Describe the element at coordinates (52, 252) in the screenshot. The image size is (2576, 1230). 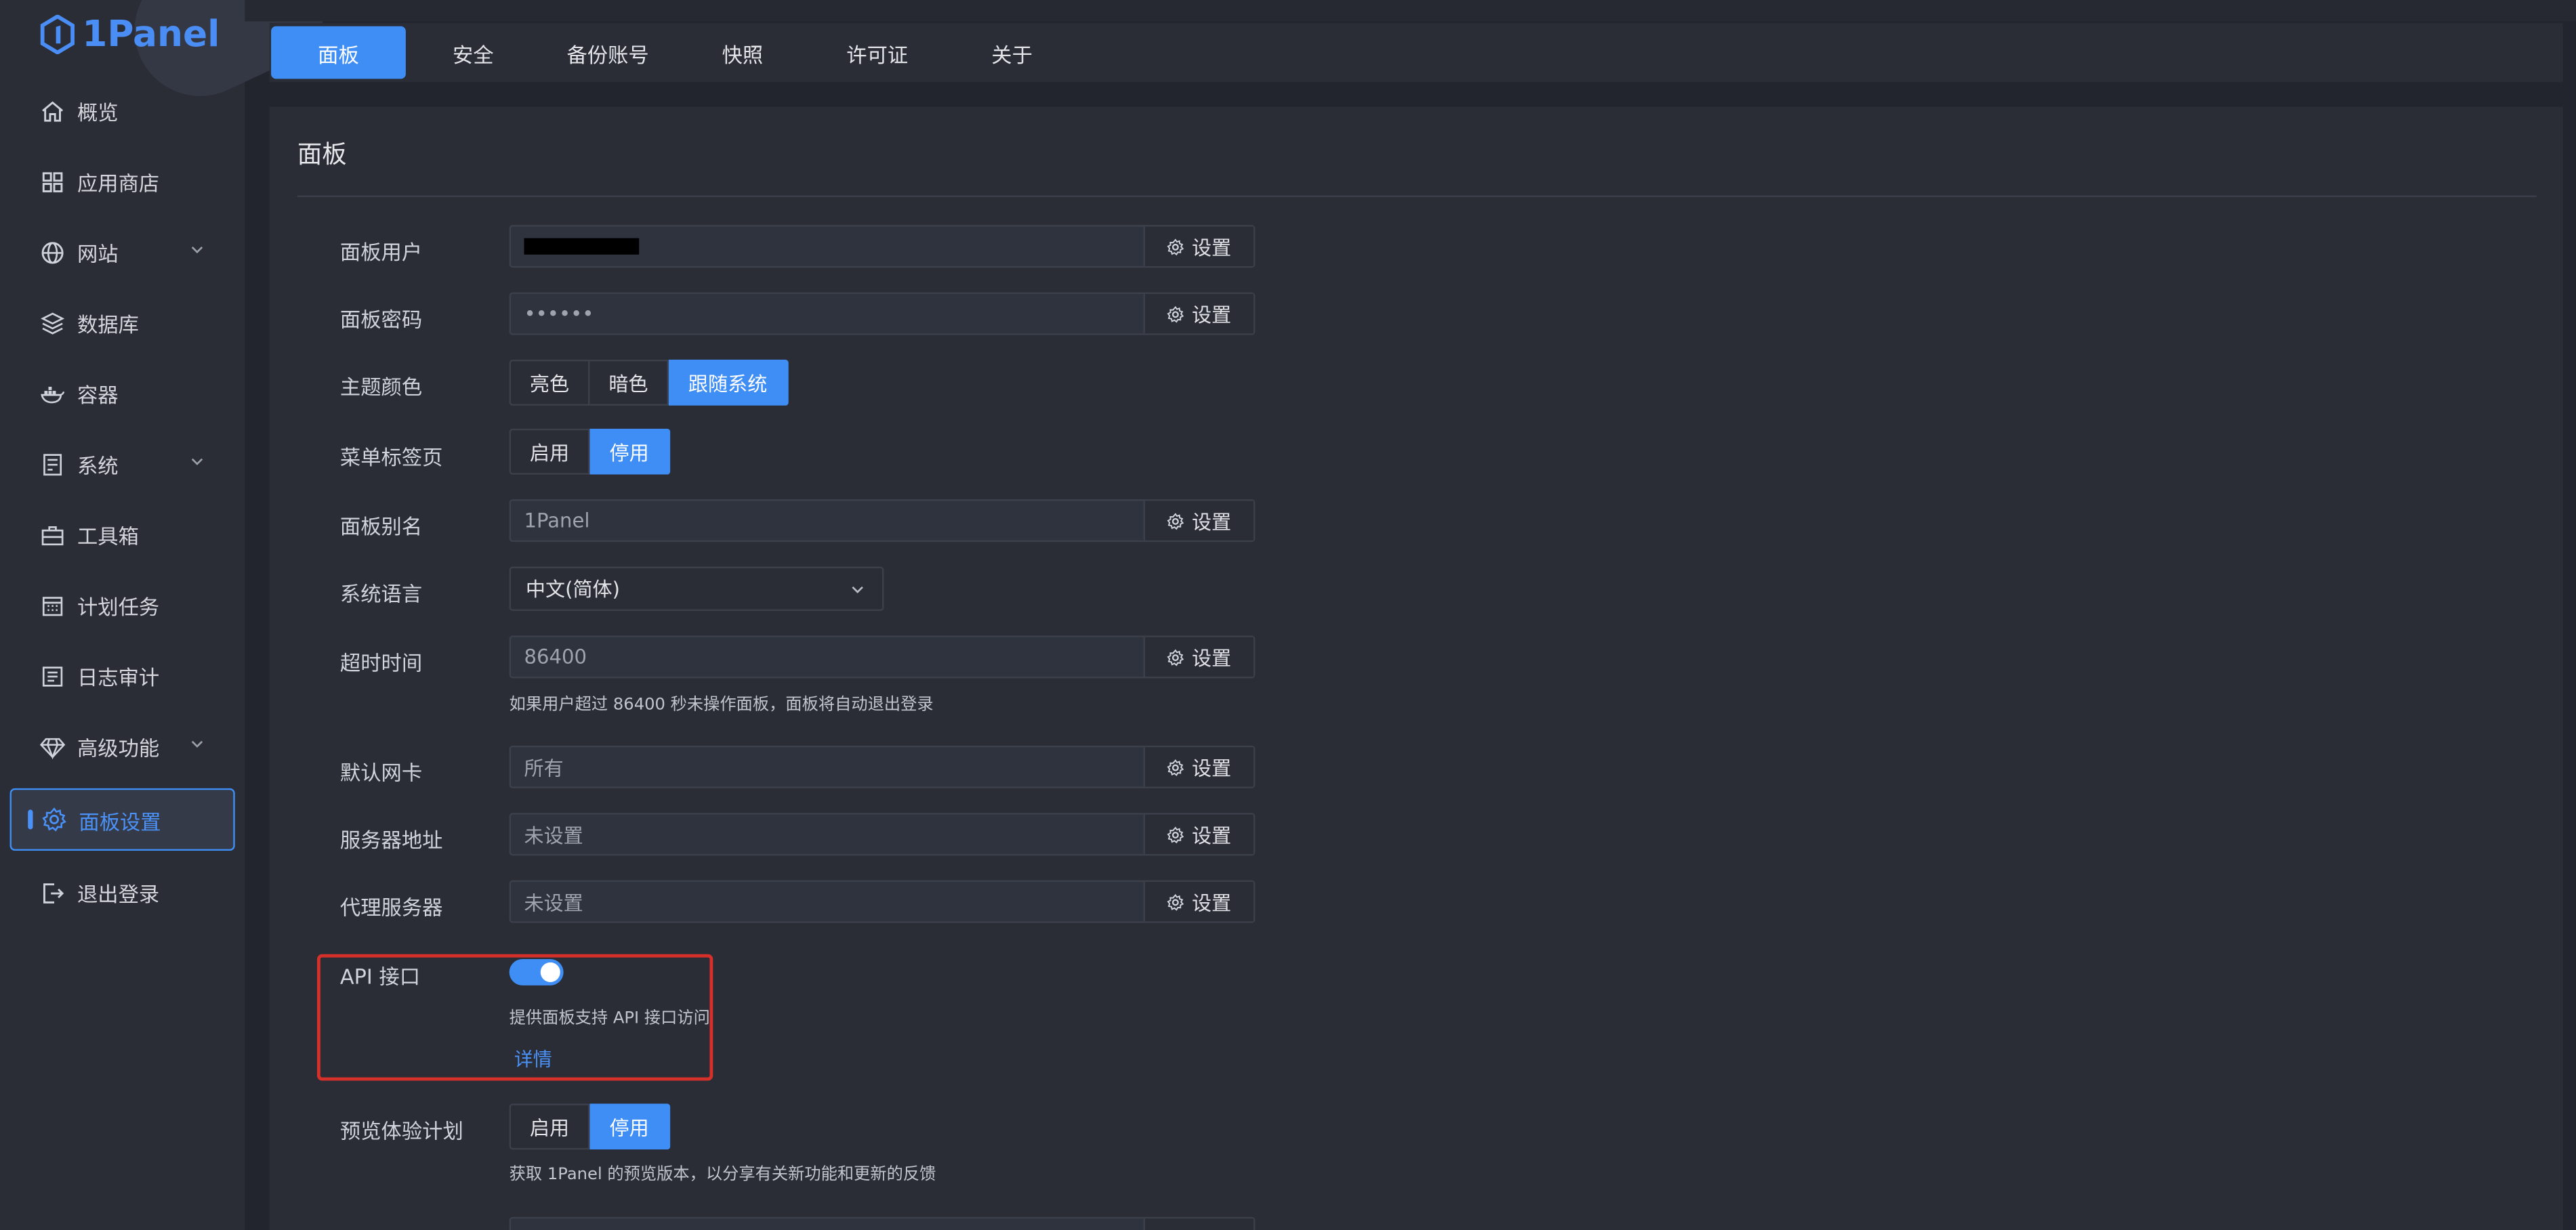
I see `globe-icon` at that location.